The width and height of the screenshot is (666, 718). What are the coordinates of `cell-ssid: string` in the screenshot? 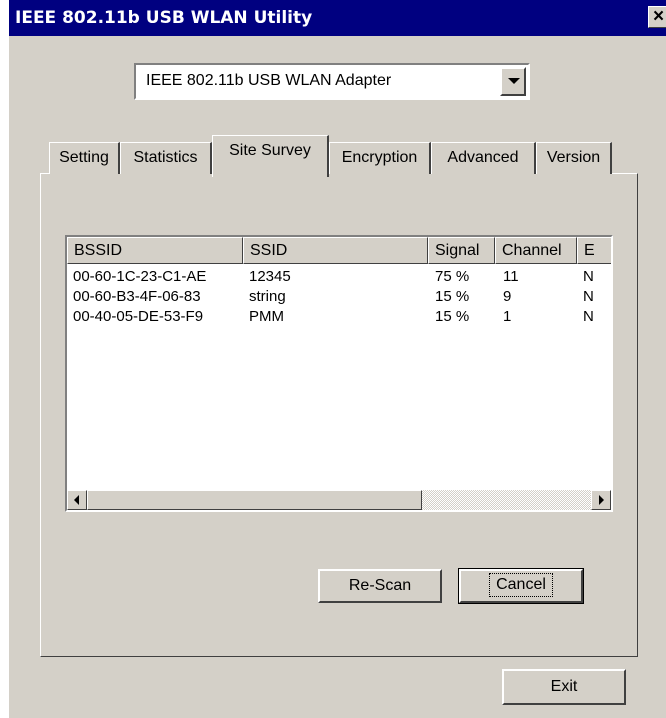 It's located at (267, 296).